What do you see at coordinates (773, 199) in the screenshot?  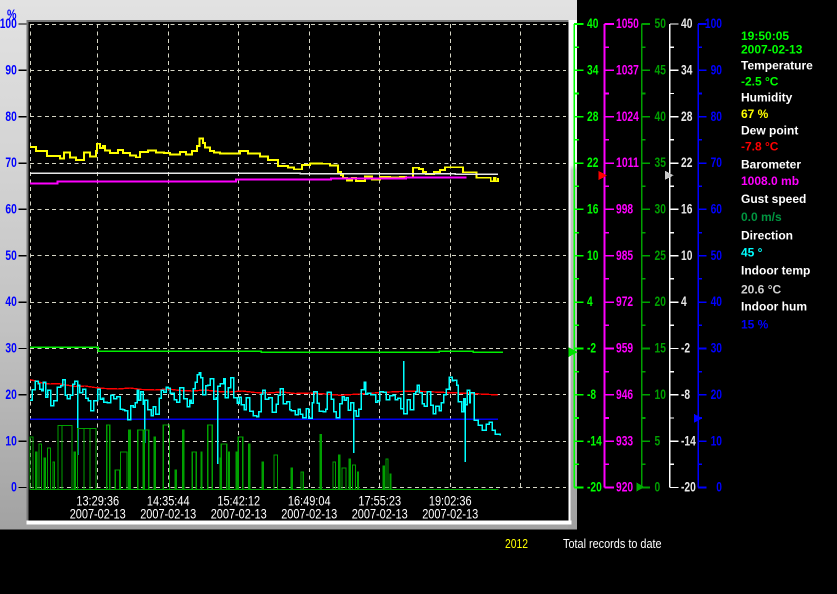 I see `svg-text: Gust speed` at bounding box center [773, 199].